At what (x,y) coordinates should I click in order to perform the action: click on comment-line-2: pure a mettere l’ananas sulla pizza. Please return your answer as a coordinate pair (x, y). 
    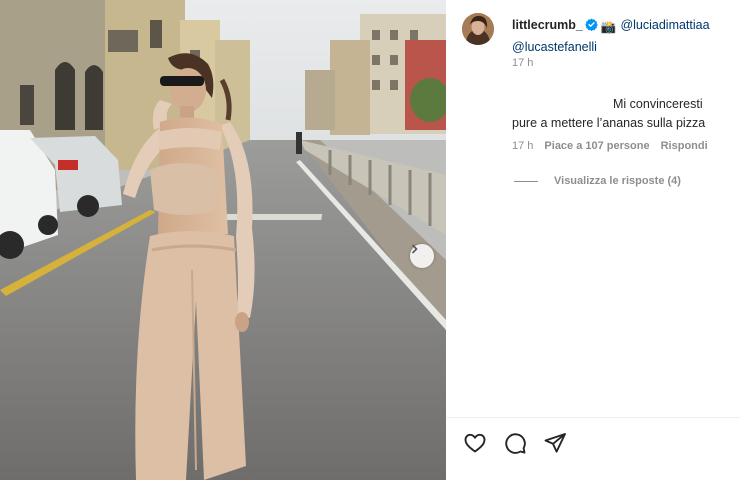
    Looking at the image, I should click on (609, 123).